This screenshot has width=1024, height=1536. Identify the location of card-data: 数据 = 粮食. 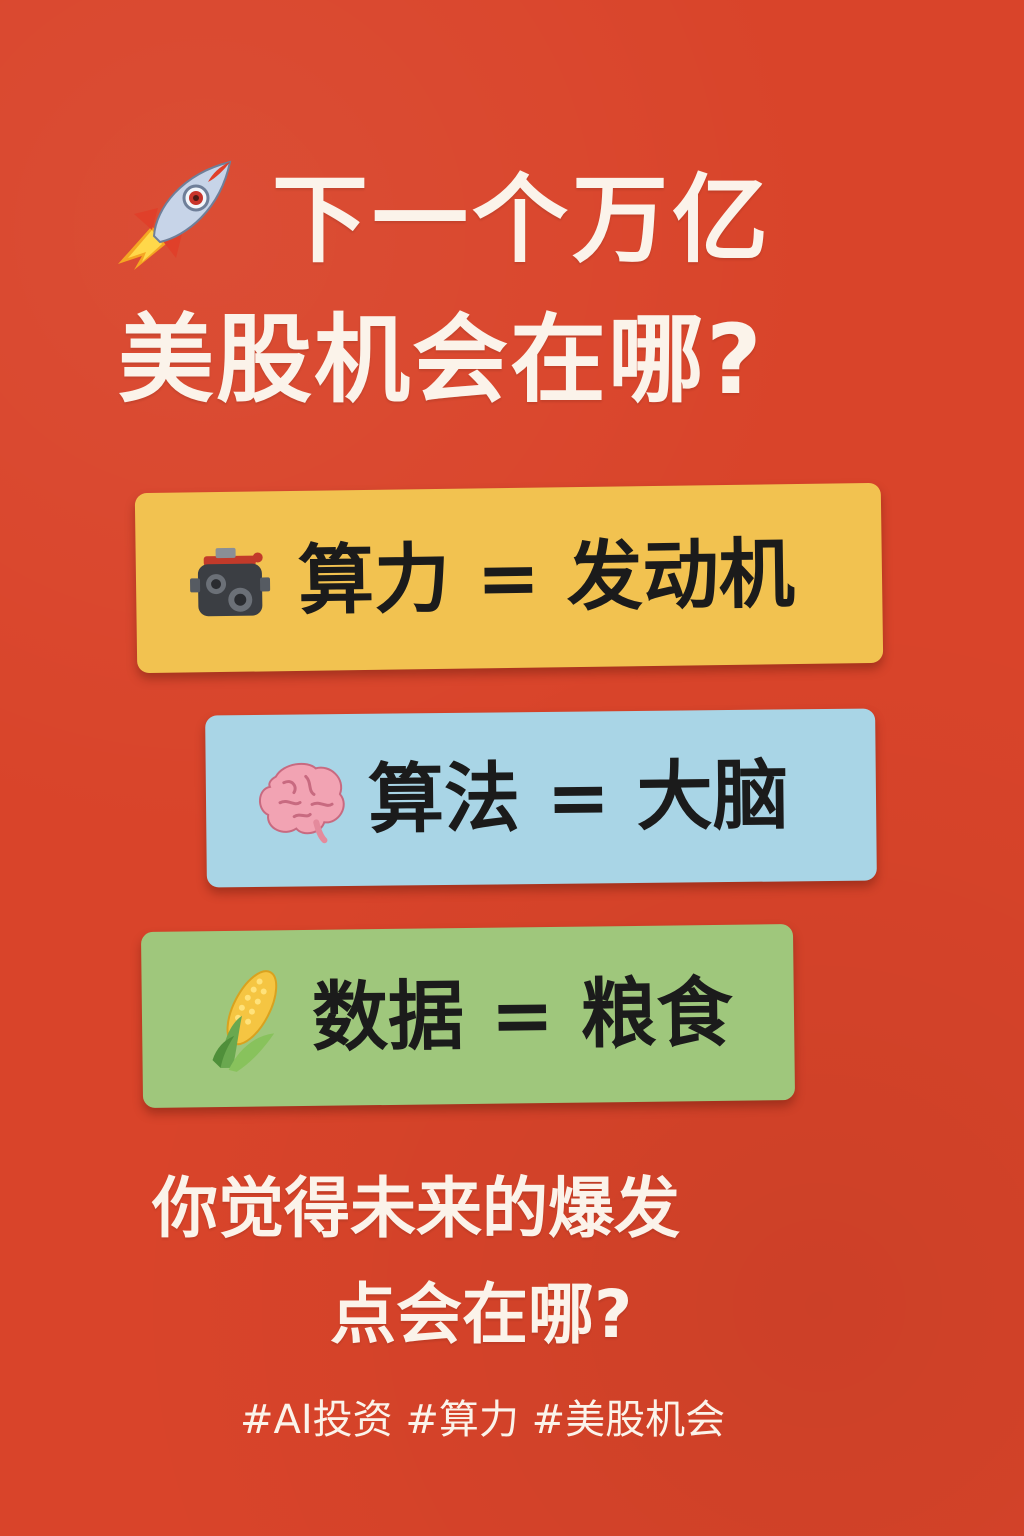
(468, 1016).